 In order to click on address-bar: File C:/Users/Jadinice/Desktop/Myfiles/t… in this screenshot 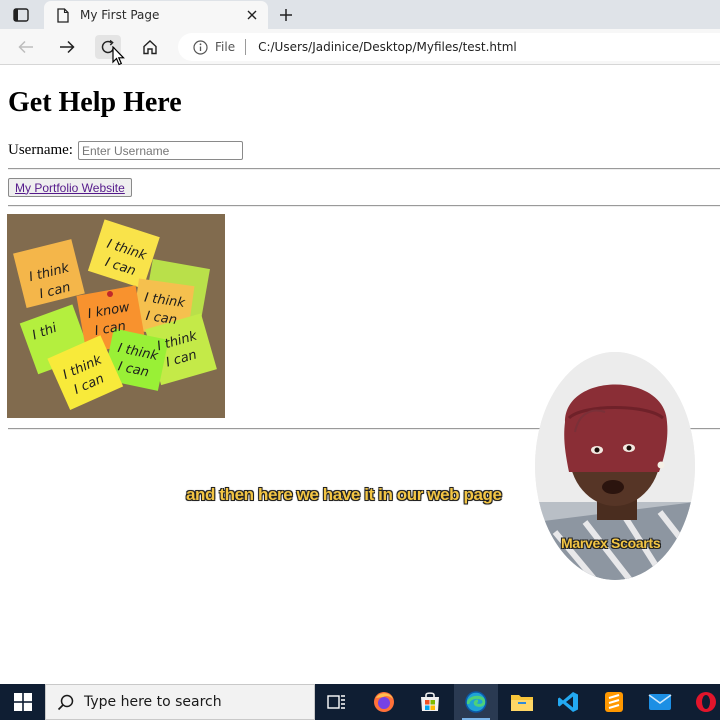, I will do `click(449, 47)`.